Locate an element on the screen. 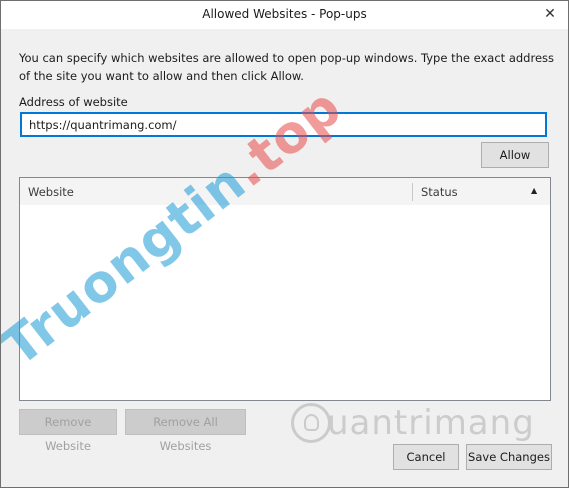 This screenshot has width=569, height=488. remove-website-button: Remove Website is located at coordinates (68, 431).